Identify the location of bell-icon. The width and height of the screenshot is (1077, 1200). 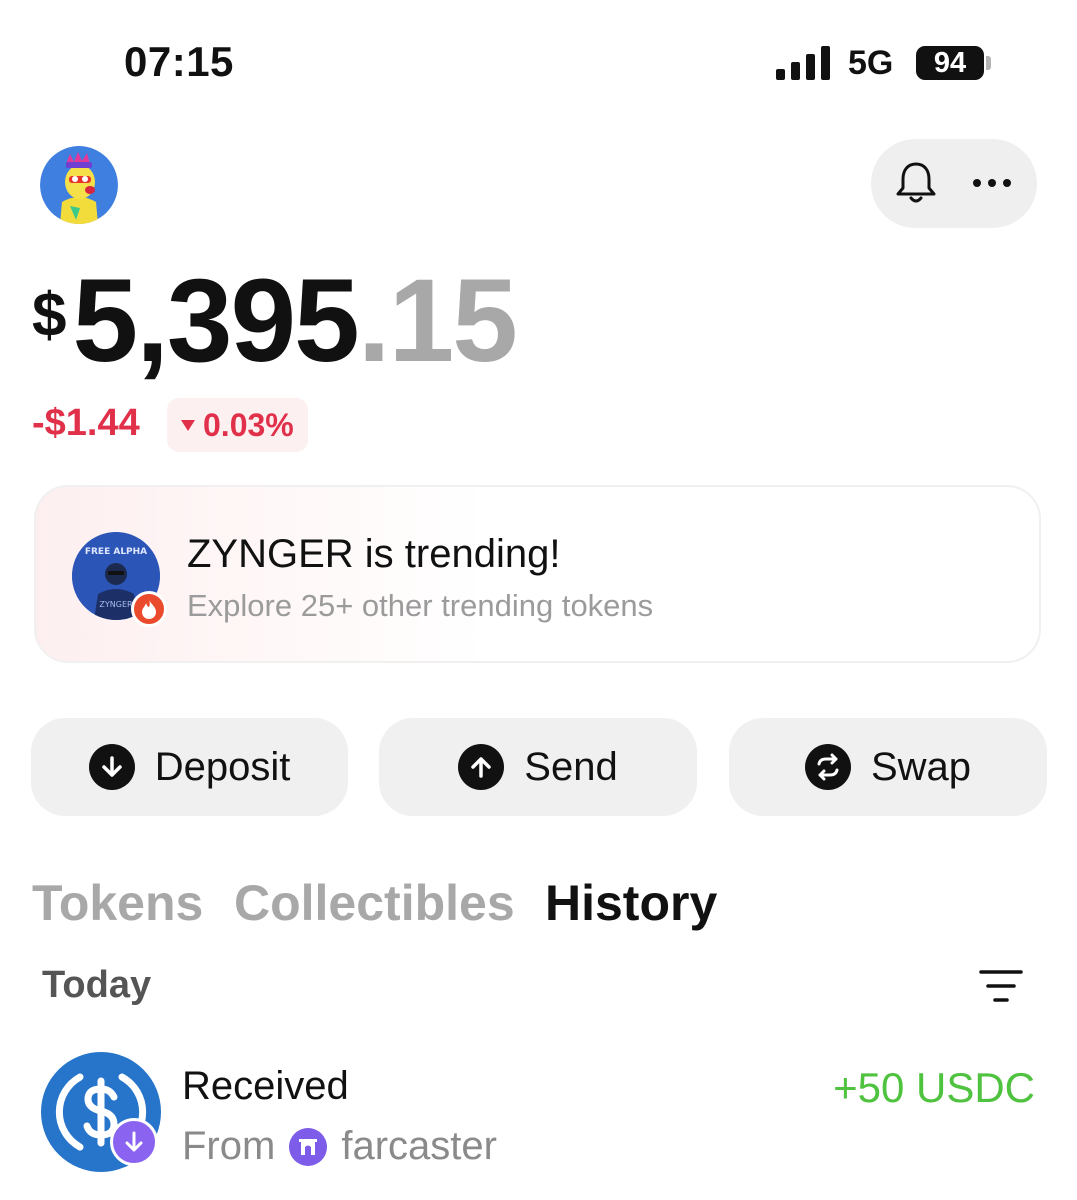
(916, 183).